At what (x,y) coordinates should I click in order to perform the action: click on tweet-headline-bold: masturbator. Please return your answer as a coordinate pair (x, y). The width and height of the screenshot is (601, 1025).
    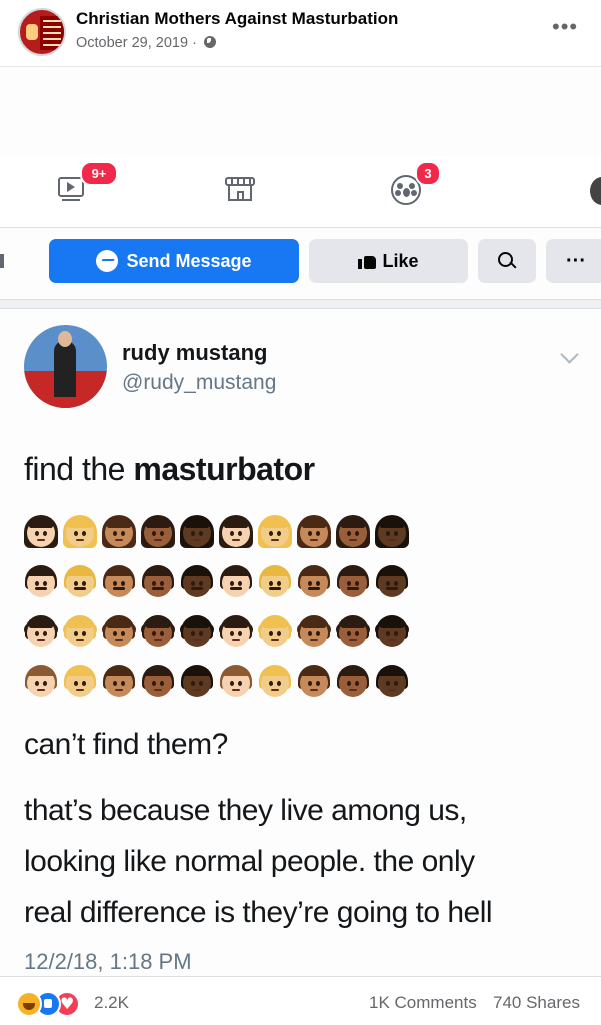
    Looking at the image, I should click on (224, 469).